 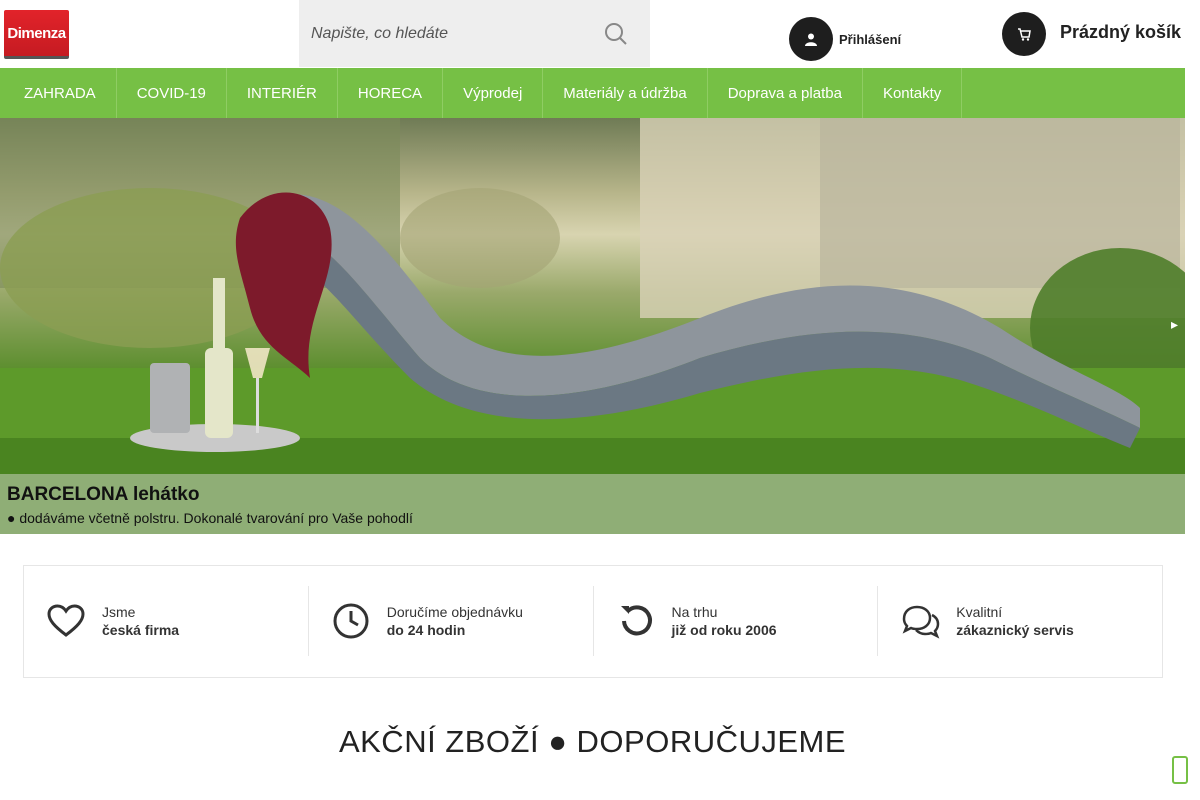 I want to click on search-box, so click(x=474, y=33).